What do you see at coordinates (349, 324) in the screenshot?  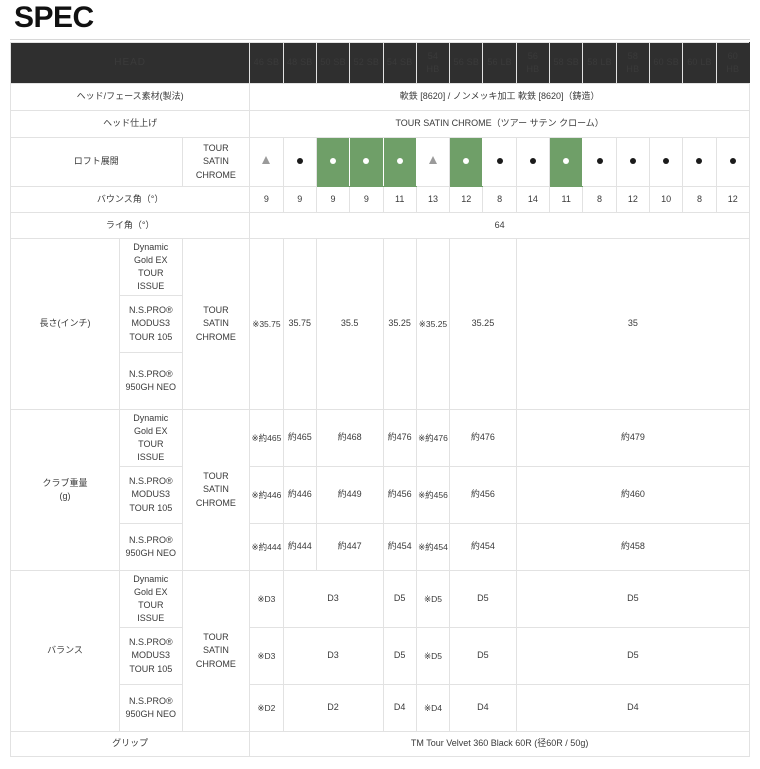 I see `cell-length: 35.5` at bounding box center [349, 324].